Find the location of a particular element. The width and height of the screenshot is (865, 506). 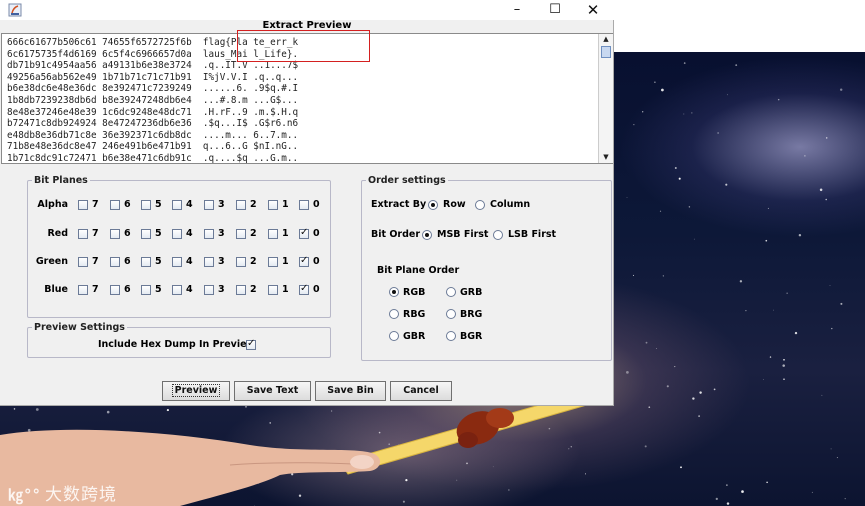

watermark: ㎏°° 大数跨境 is located at coordinates (62, 492).